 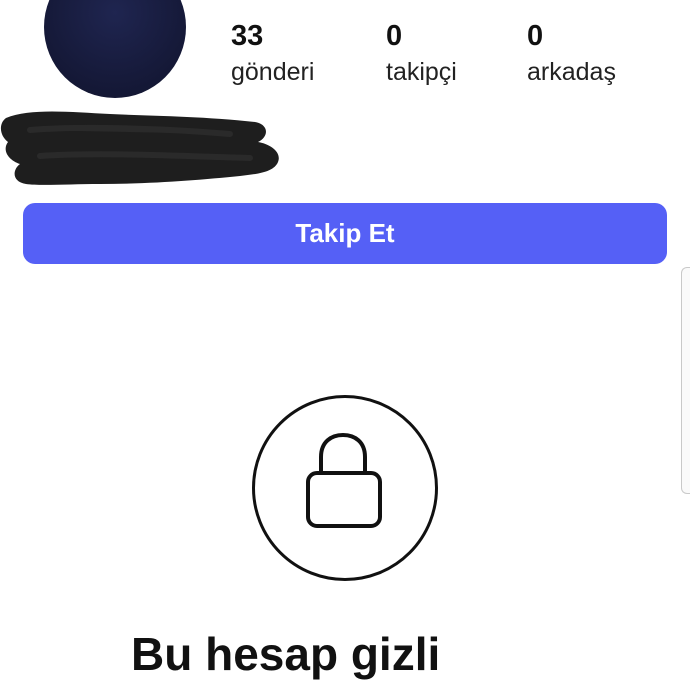 What do you see at coordinates (272, 54) in the screenshot?
I see `stat-posts: 33 gönderi` at bounding box center [272, 54].